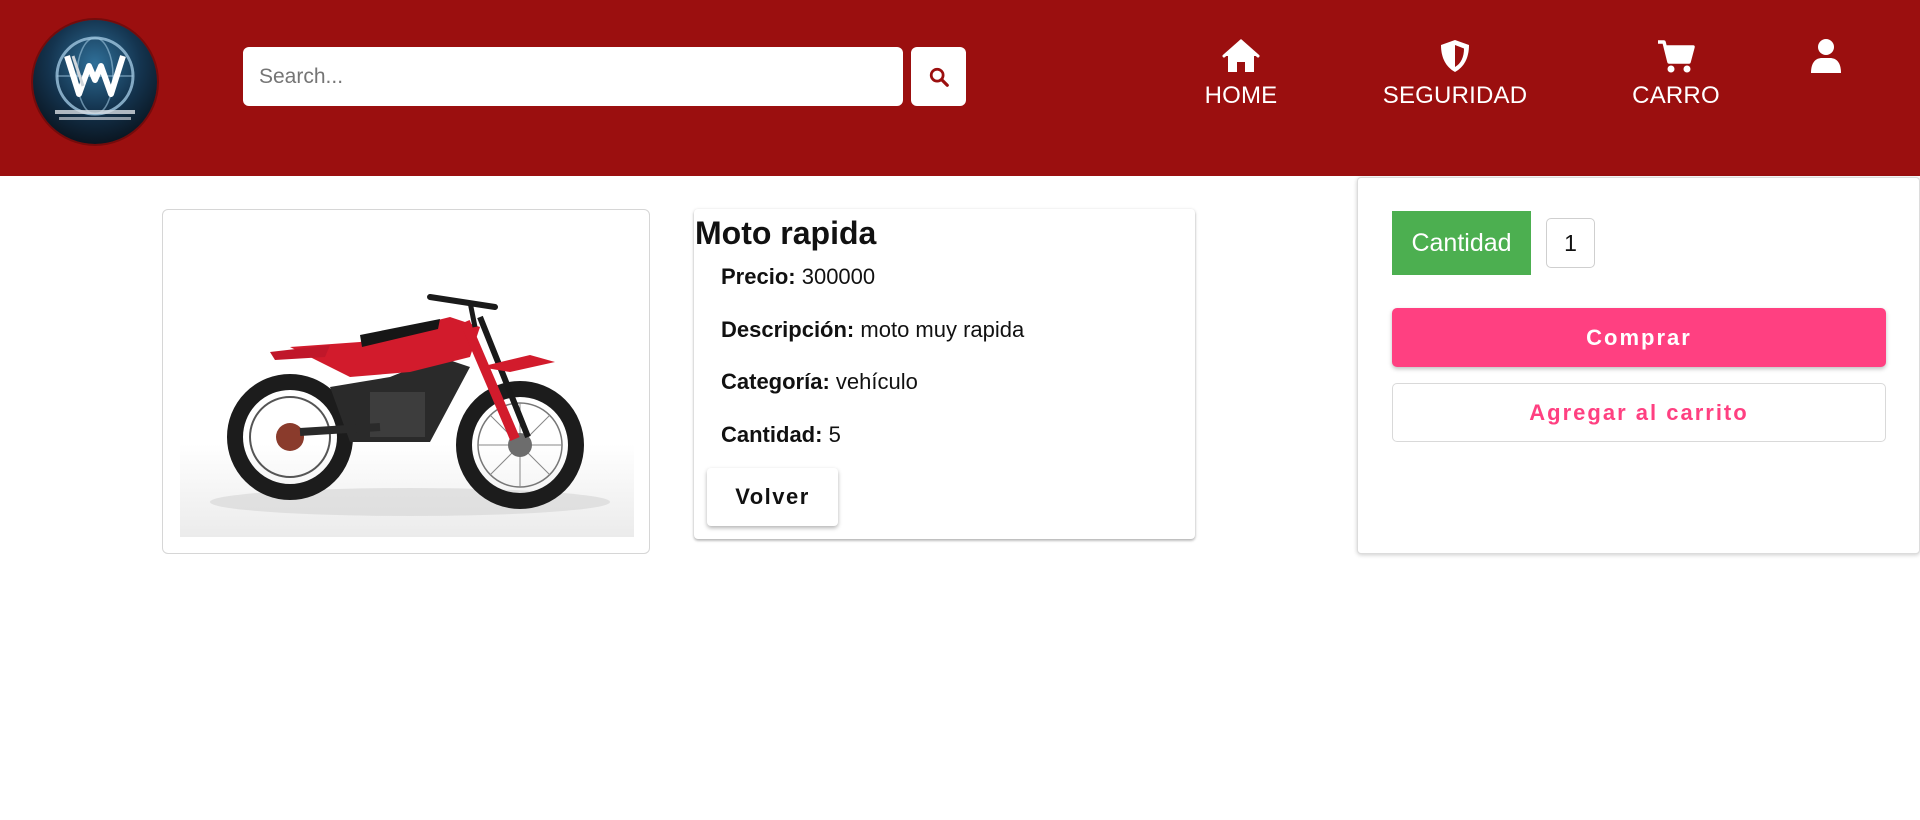 The image size is (1920, 820). I want to click on search-icon, so click(939, 77).